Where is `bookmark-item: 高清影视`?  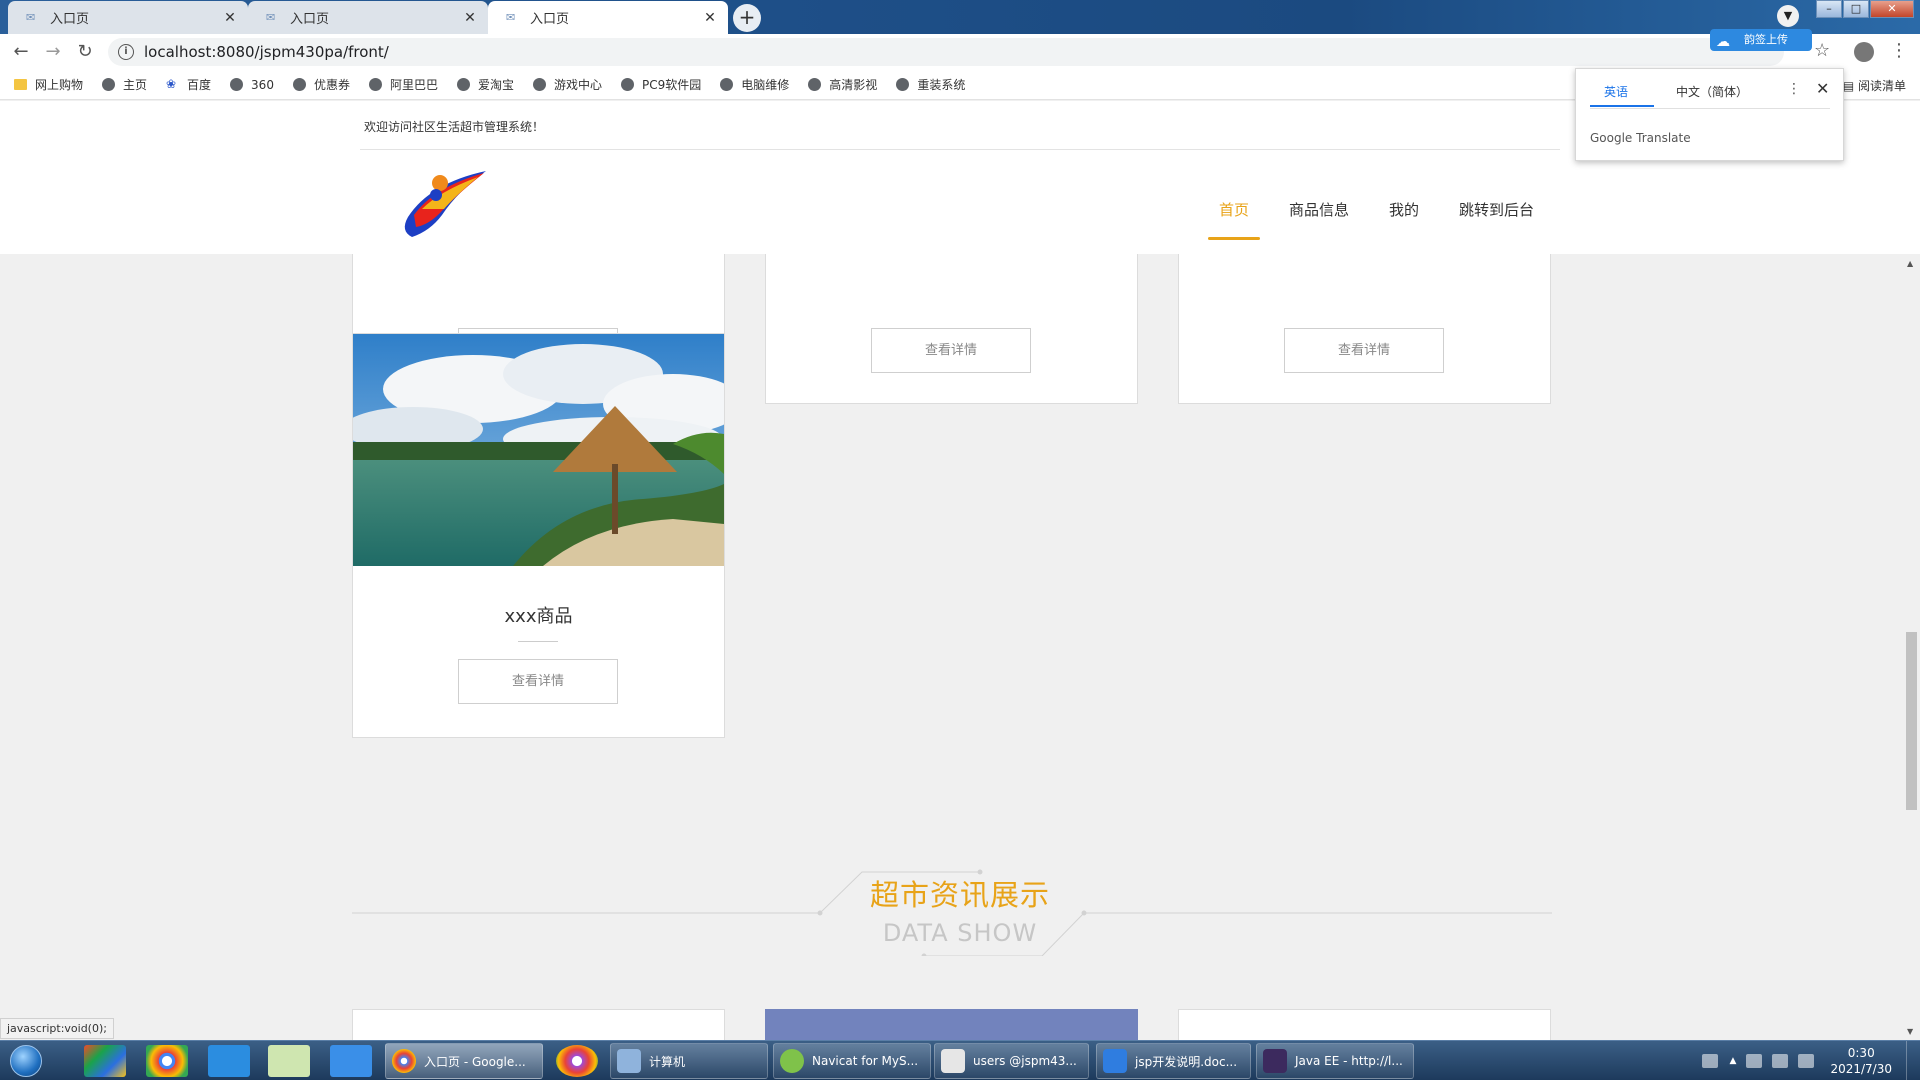 bookmark-item: 高清影视 is located at coordinates (842, 84).